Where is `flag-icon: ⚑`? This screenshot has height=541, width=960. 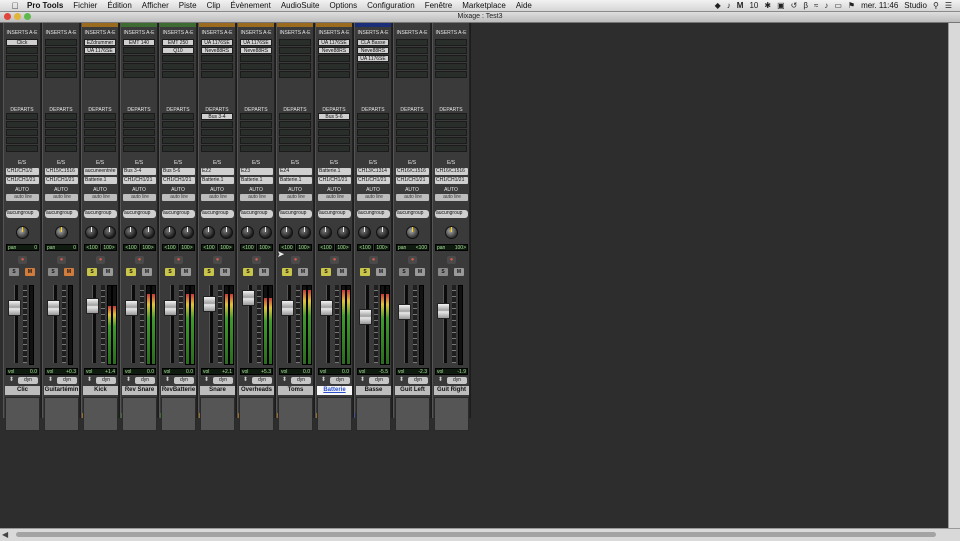 flag-icon: ⚑ is located at coordinates (851, 5).